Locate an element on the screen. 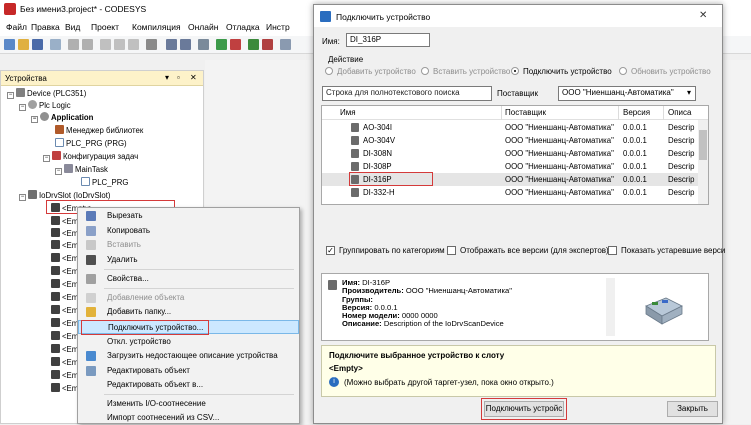 The width and height of the screenshot is (751, 425). delete-icon is located at coordinates (151, 44).